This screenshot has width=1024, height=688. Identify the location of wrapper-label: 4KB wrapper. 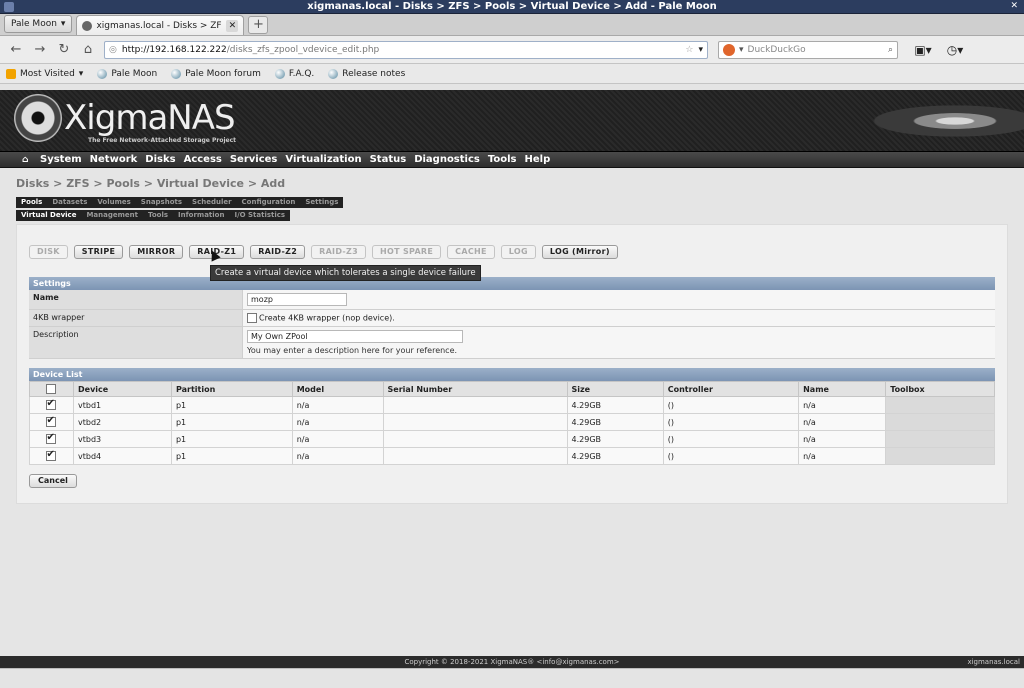
(136, 318).